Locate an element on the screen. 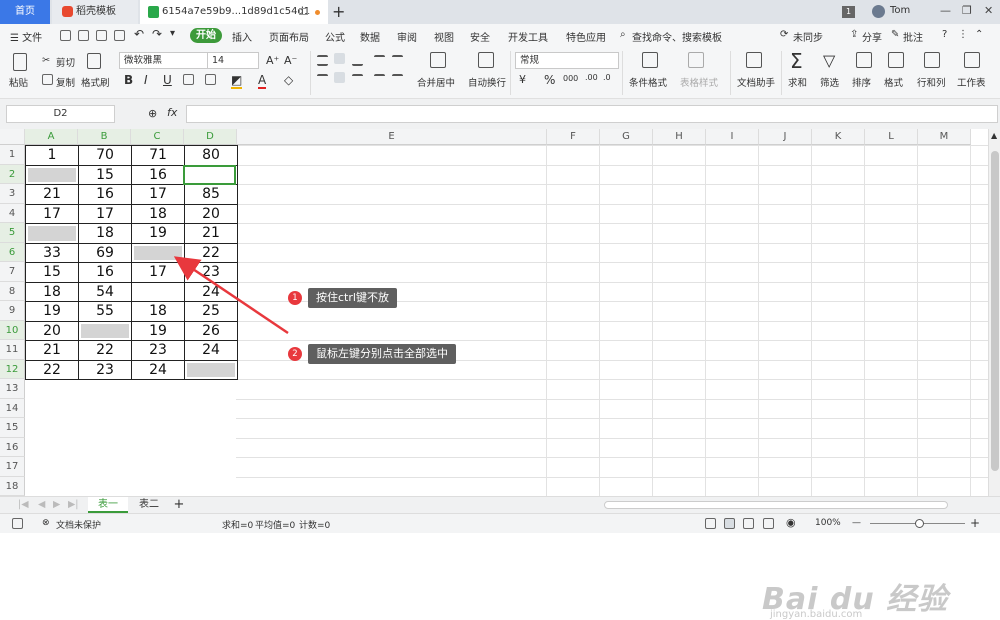 Image resolution: width=1000 pixels, height=620 pixels. menu-data: 数据 is located at coordinates (370, 36).